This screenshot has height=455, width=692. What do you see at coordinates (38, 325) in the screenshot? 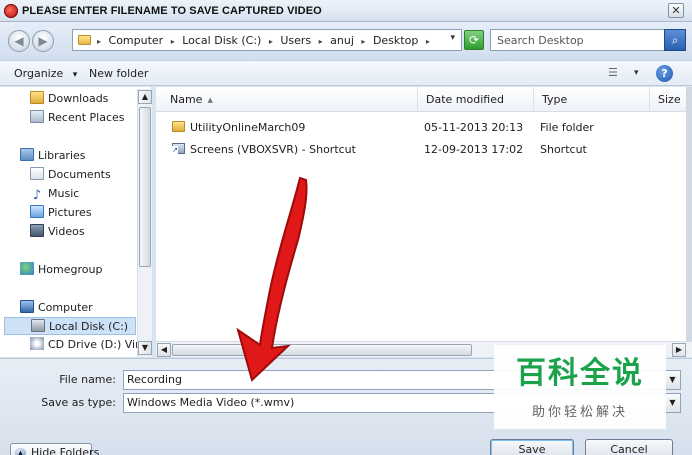
I see `local-disk-icon` at bounding box center [38, 325].